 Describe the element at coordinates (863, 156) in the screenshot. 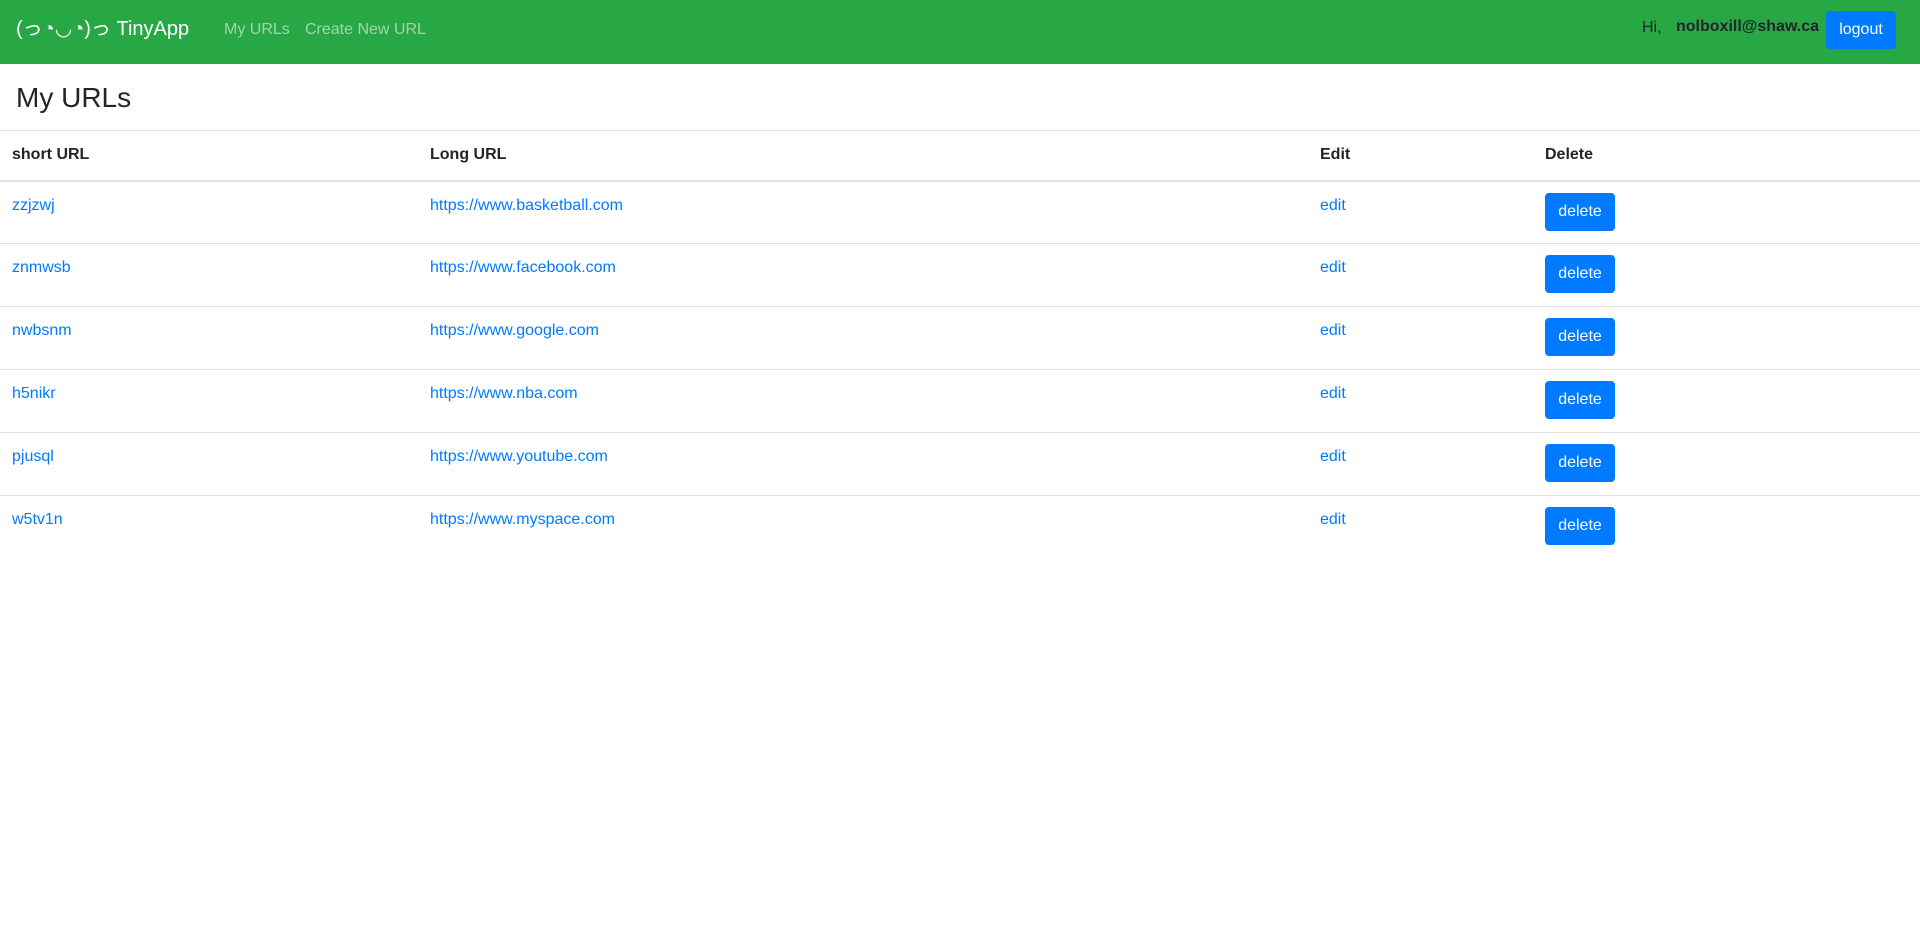

I see `column-header-long-url: Long URL` at that location.